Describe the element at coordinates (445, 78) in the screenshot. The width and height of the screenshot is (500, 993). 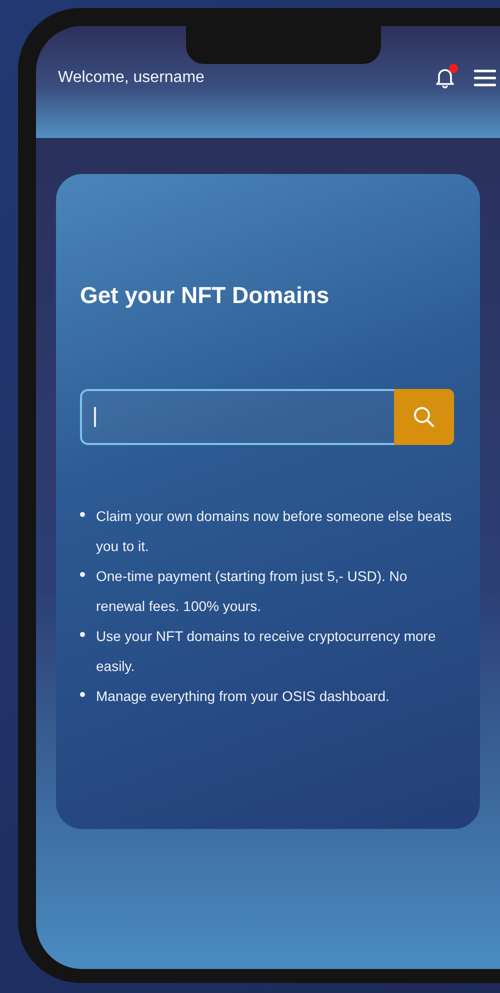
I see `bell-icon` at that location.